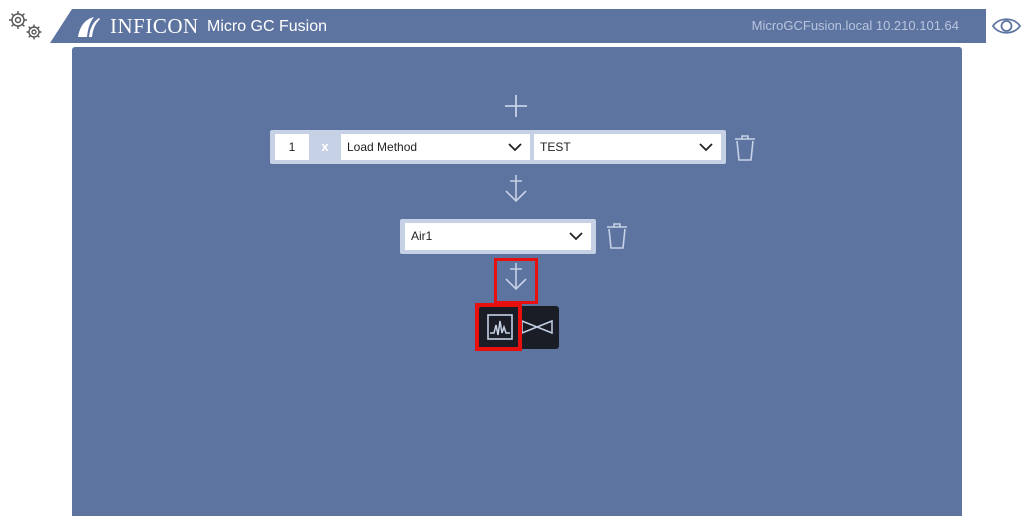  What do you see at coordinates (855, 25) in the screenshot?
I see `host-address: MicroGCFusion.local 10.210.101.64` at bounding box center [855, 25].